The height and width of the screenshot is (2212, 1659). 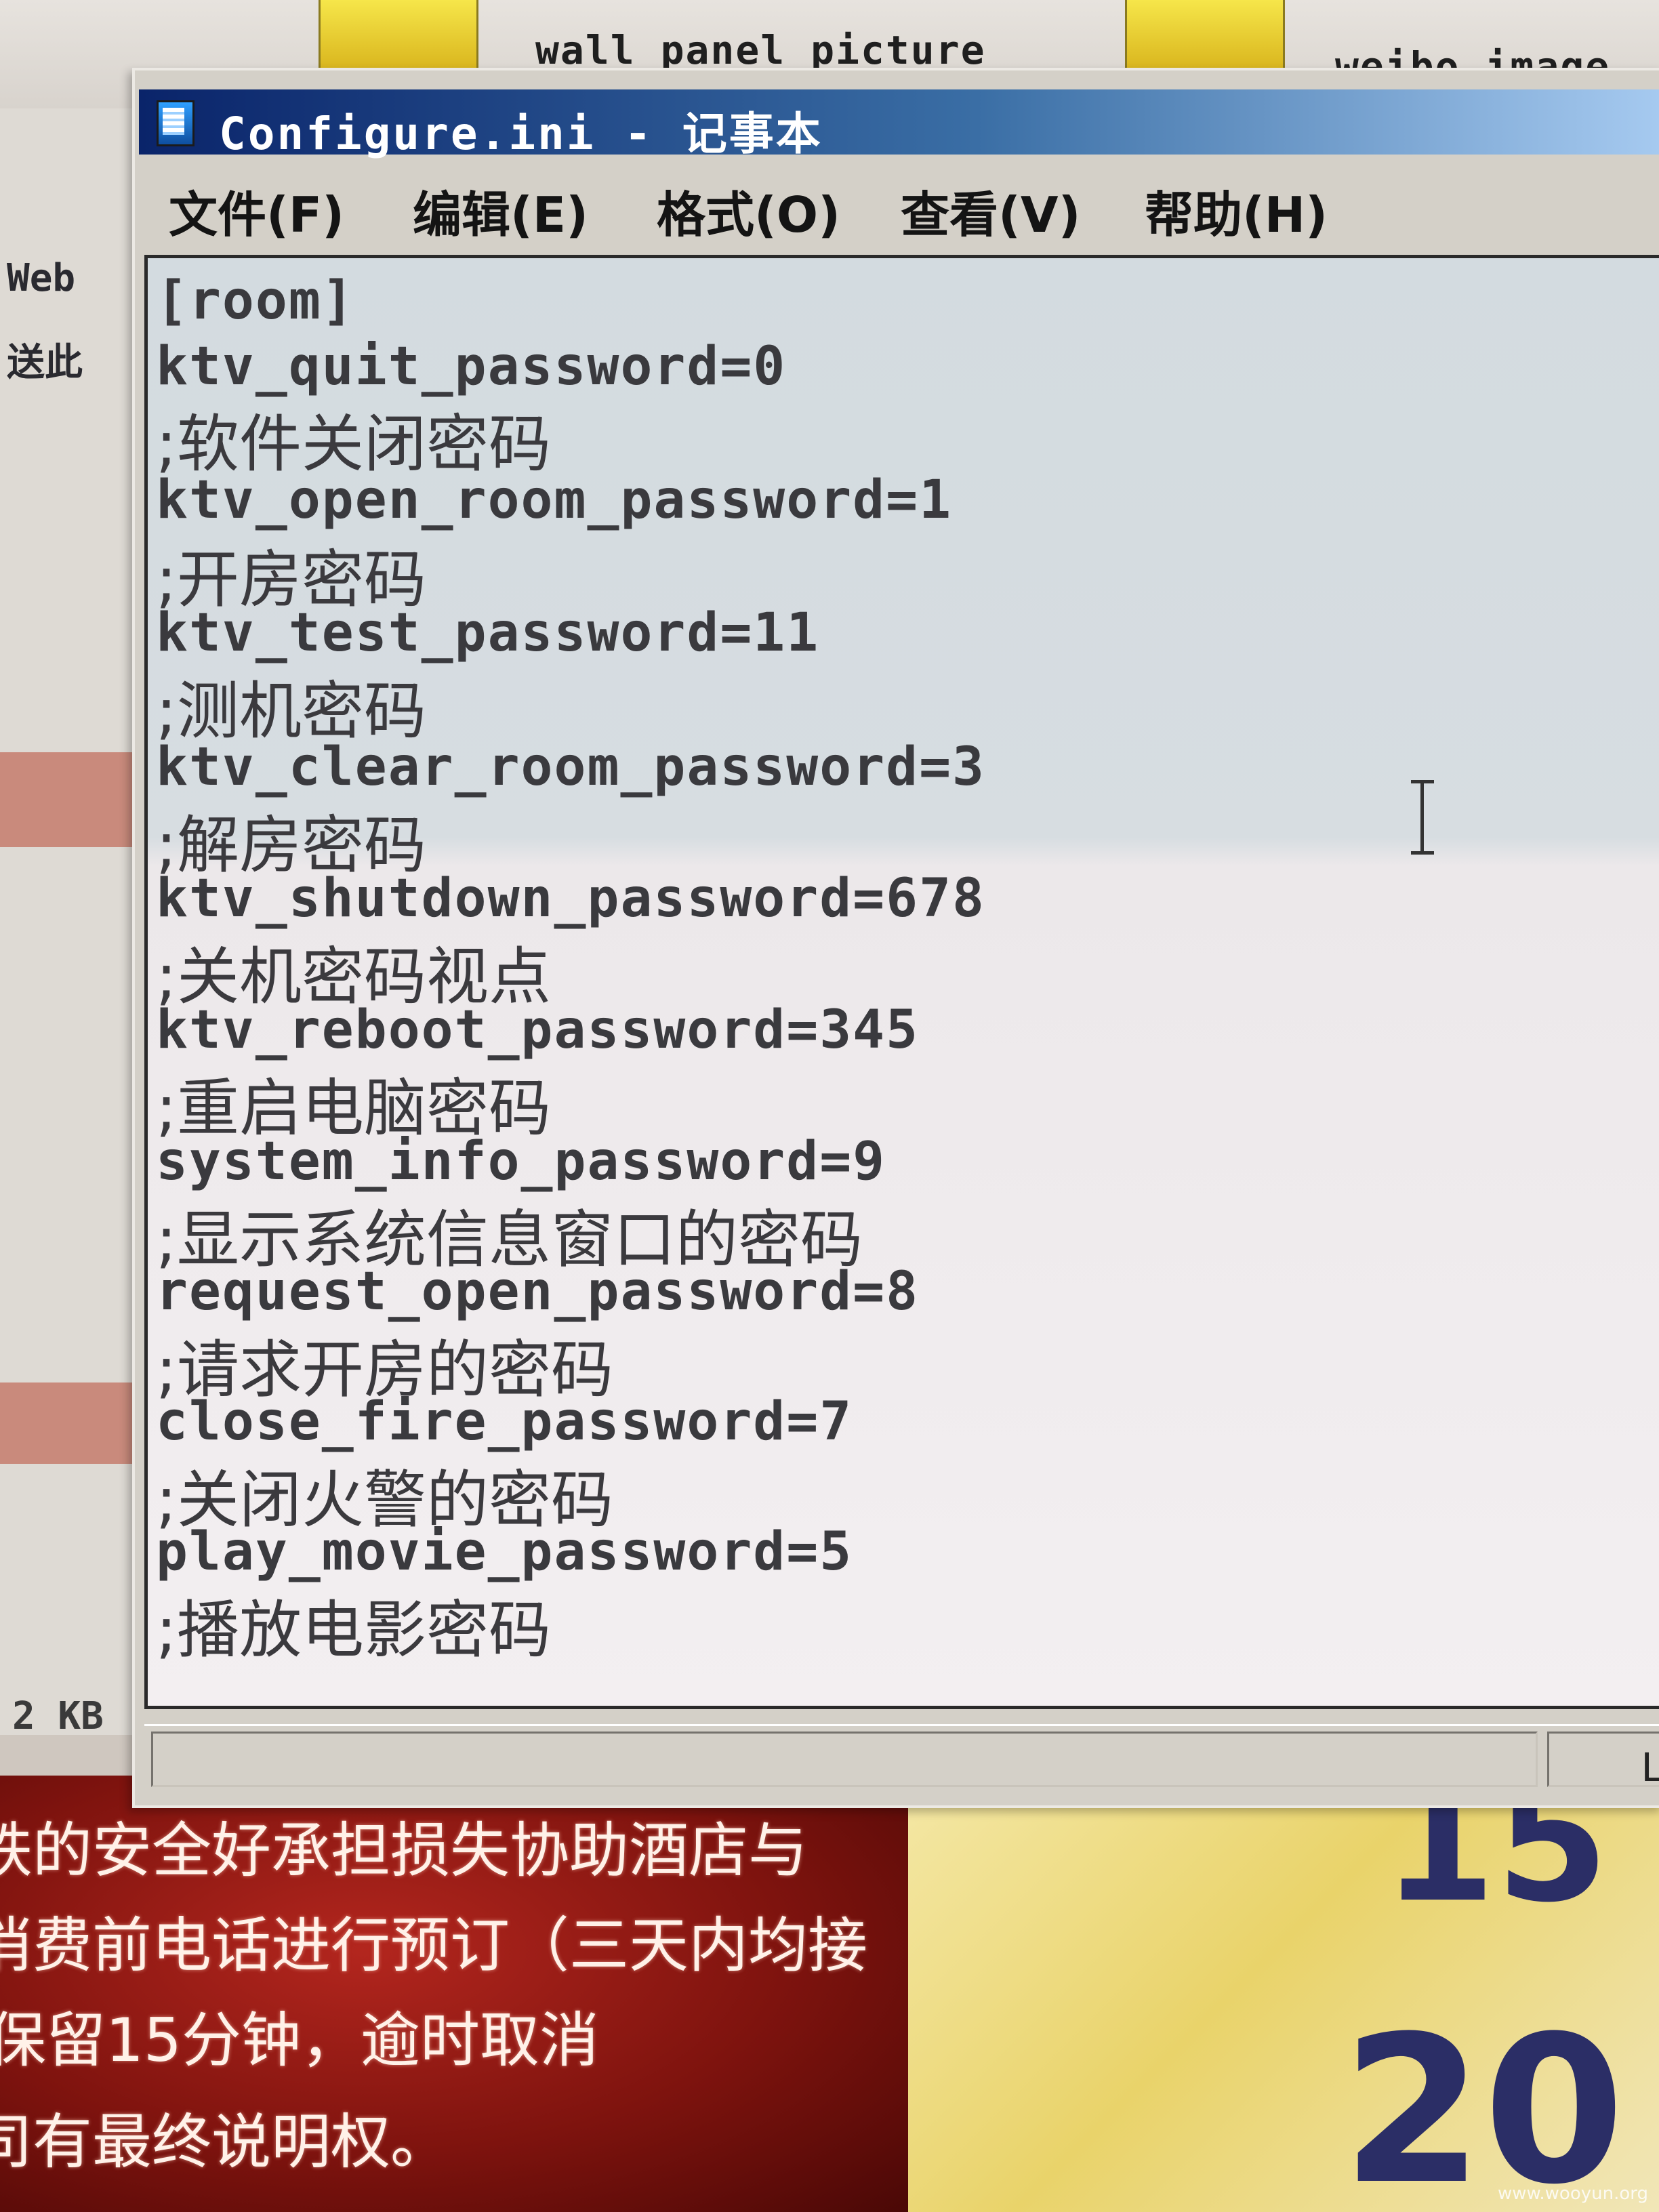 What do you see at coordinates (760, 50) in the screenshot?
I see `folder-label-wall-panel: wall_panel_picture` at bounding box center [760, 50].